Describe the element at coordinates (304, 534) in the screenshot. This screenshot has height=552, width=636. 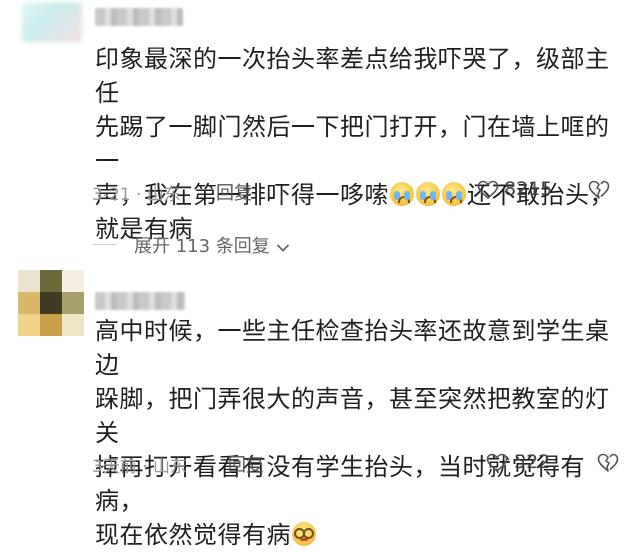
I see `dizzy-emoji` at that location.